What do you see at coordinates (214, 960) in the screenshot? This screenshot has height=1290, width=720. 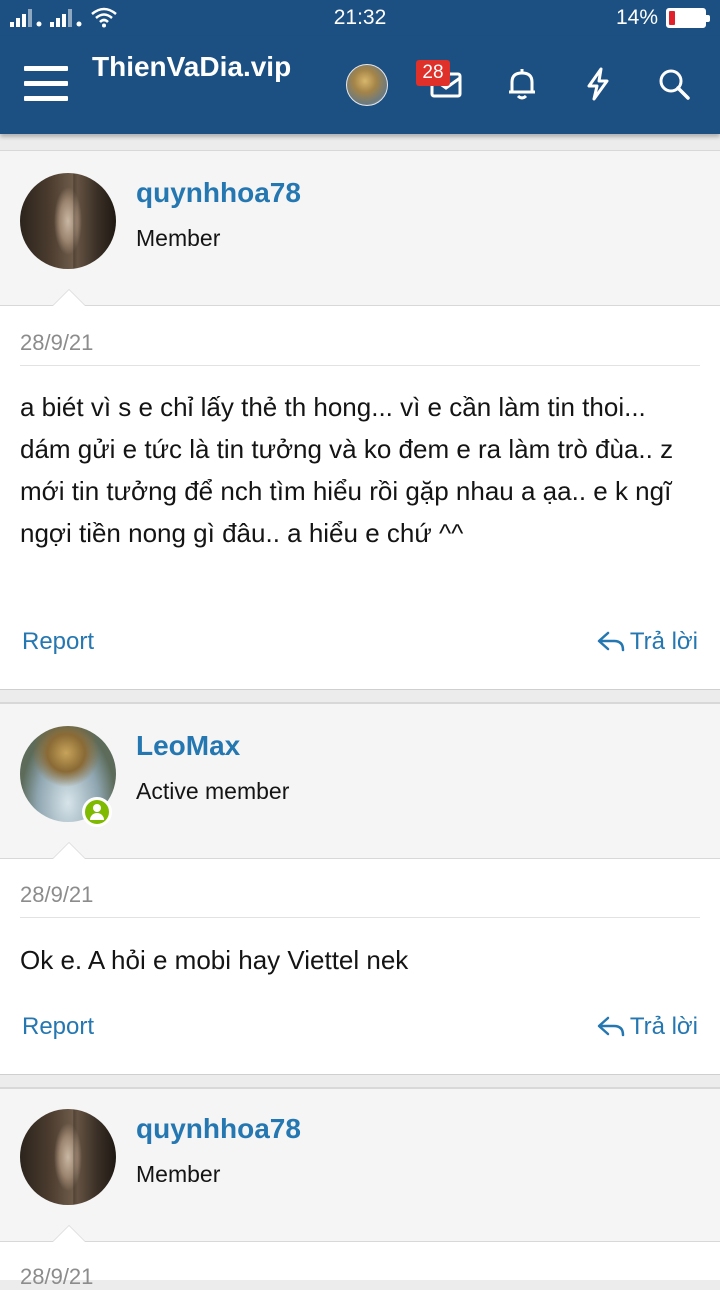 I see `post-body: Ok e. A hỏi e mobi hay Viettel nek` at bounding box center [214, 960].